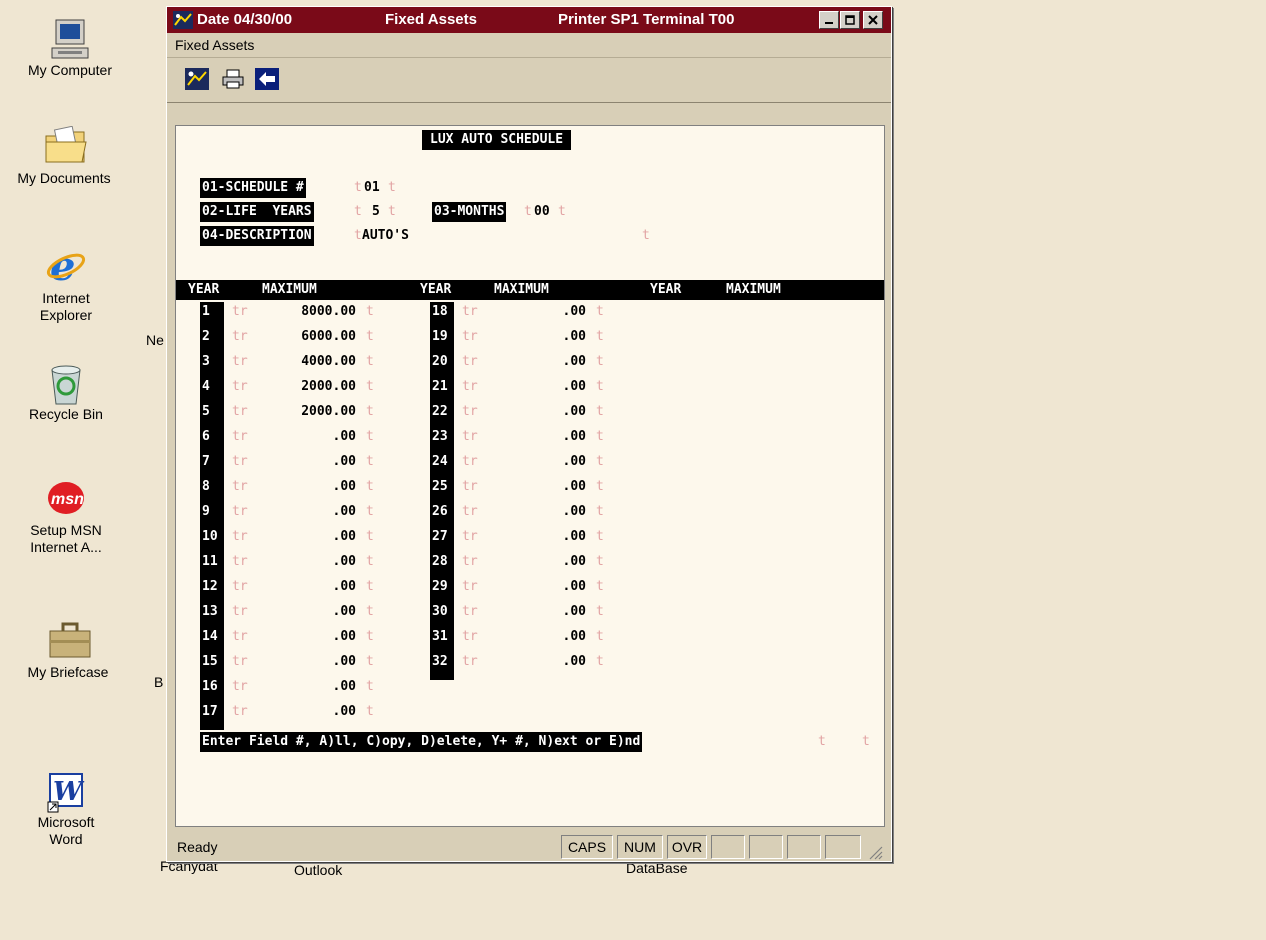 The image size is (1266, 940). What do you see at coordinates (875, 855) in the screenshot?
I see `resize-grip-icon` at bounding box center [875, 855].